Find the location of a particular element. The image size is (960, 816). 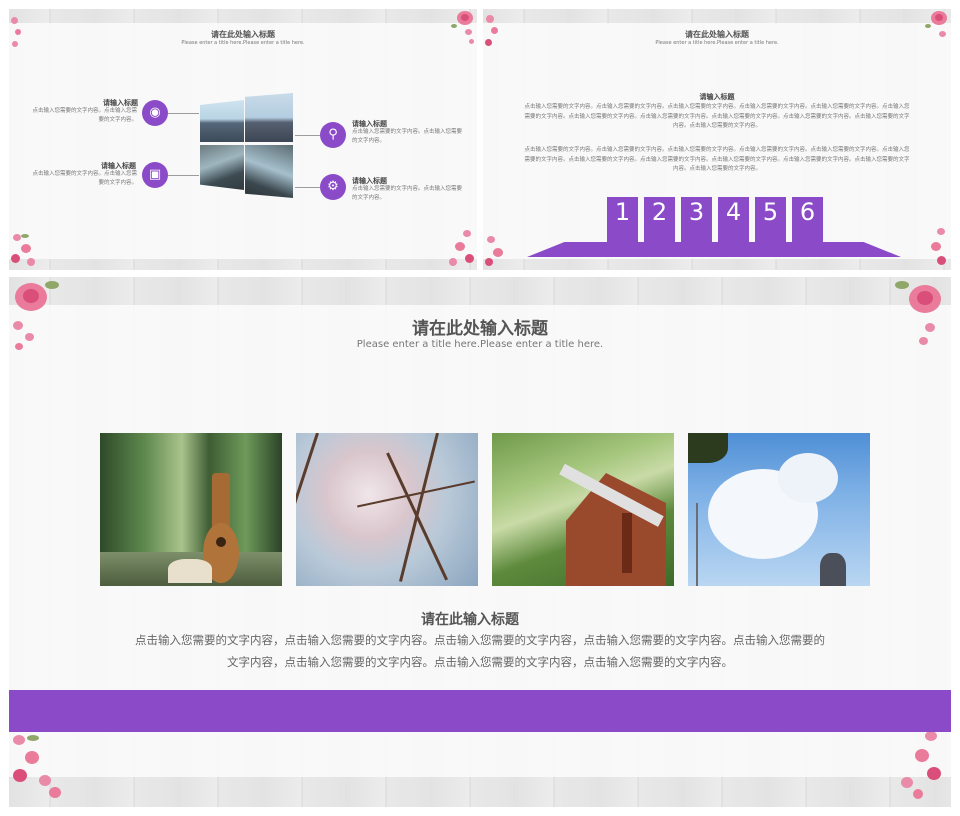

feature-desc-4: 点击输入您需要的文字内容。点击输入您需要的文字内容。 is located at coordinates (407, 193).